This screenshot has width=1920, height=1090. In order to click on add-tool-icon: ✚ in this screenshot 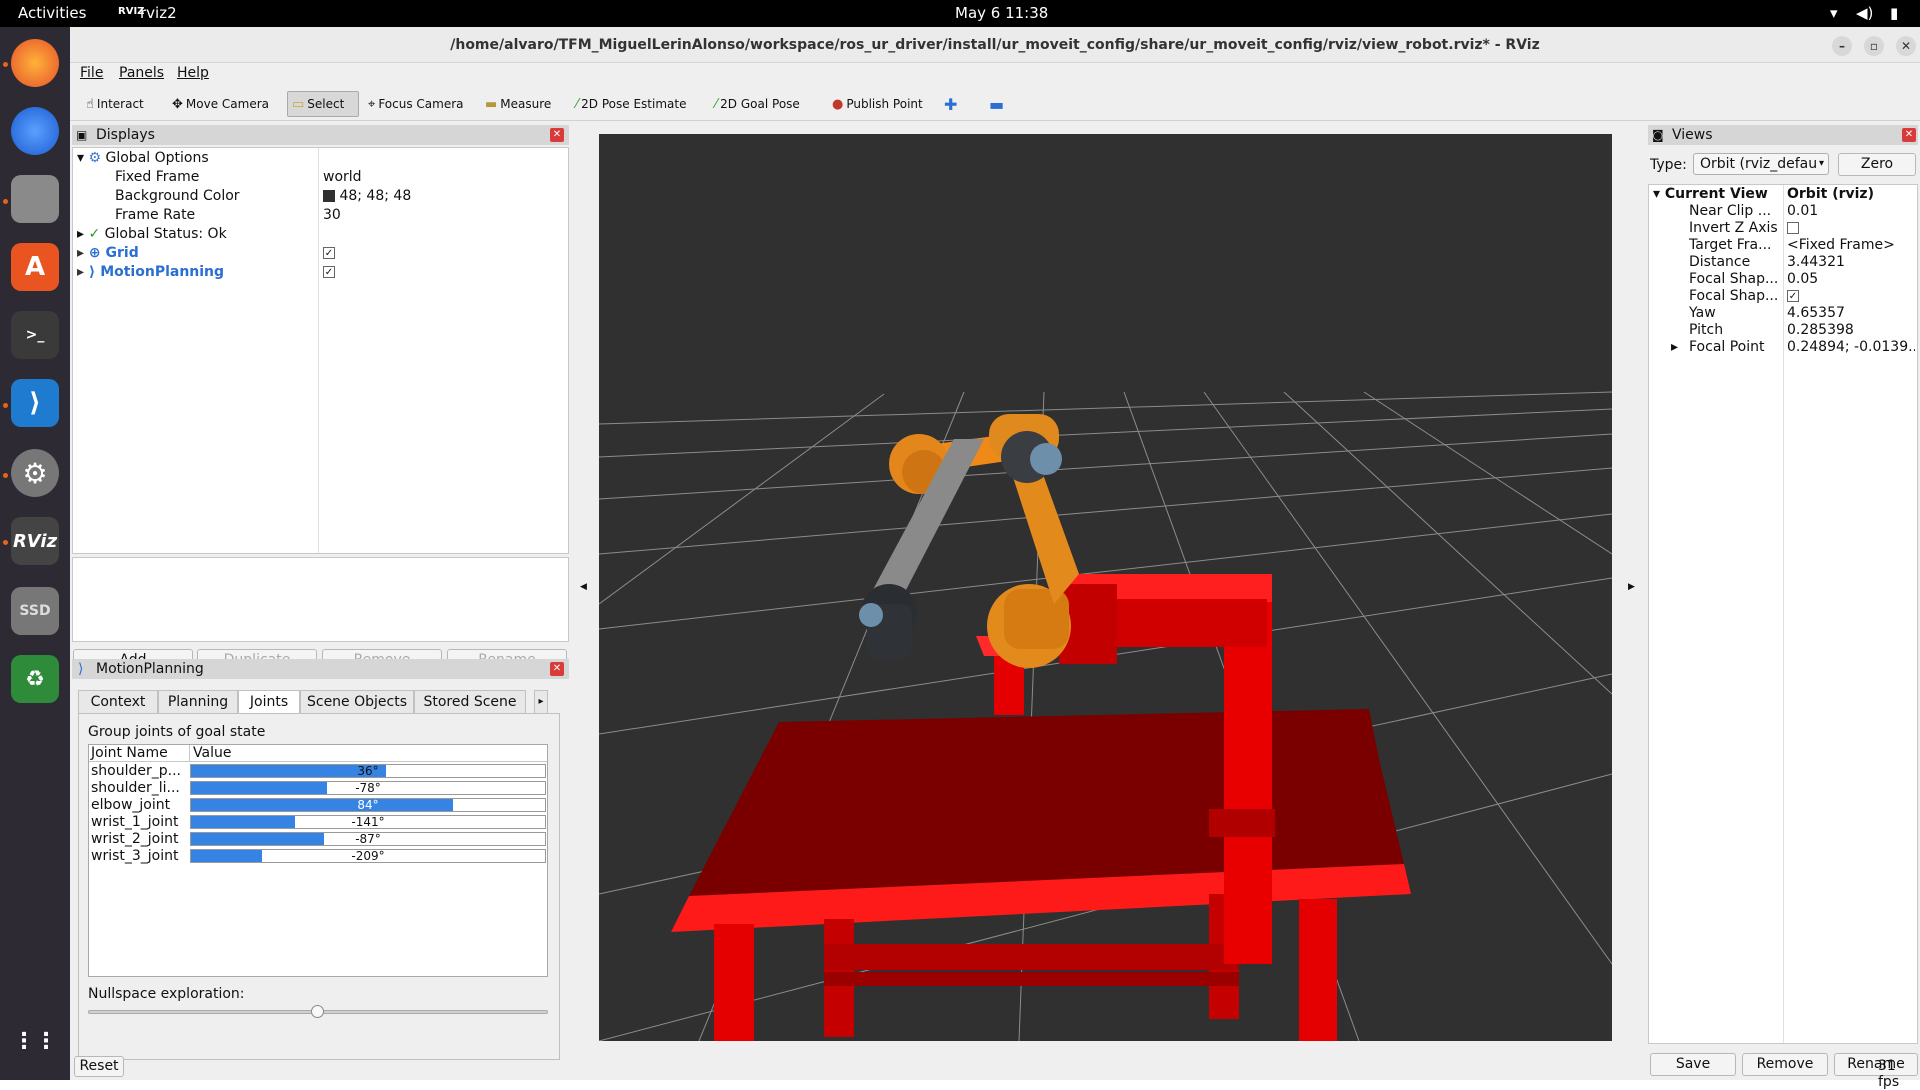, I will do `click(950, 104)`.